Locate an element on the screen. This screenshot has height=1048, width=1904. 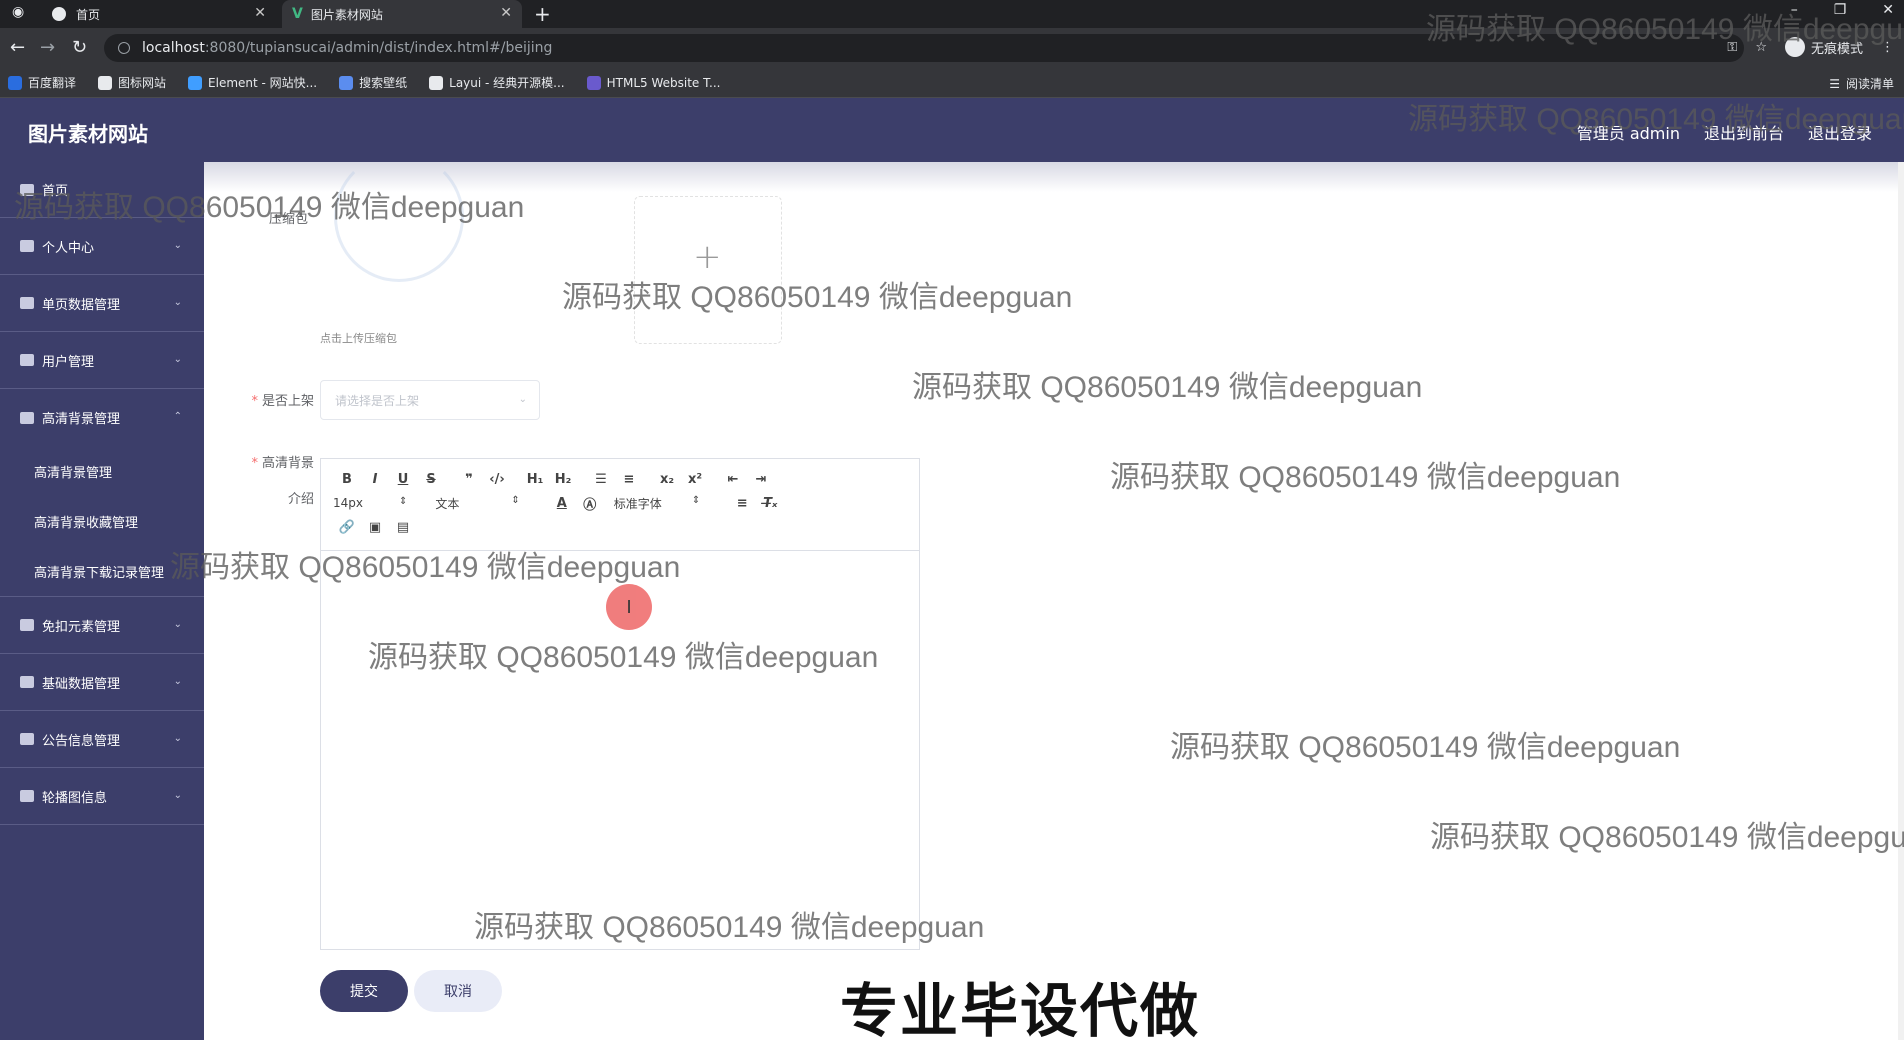
font-color-icon: A is located at coordinates (562, 503).